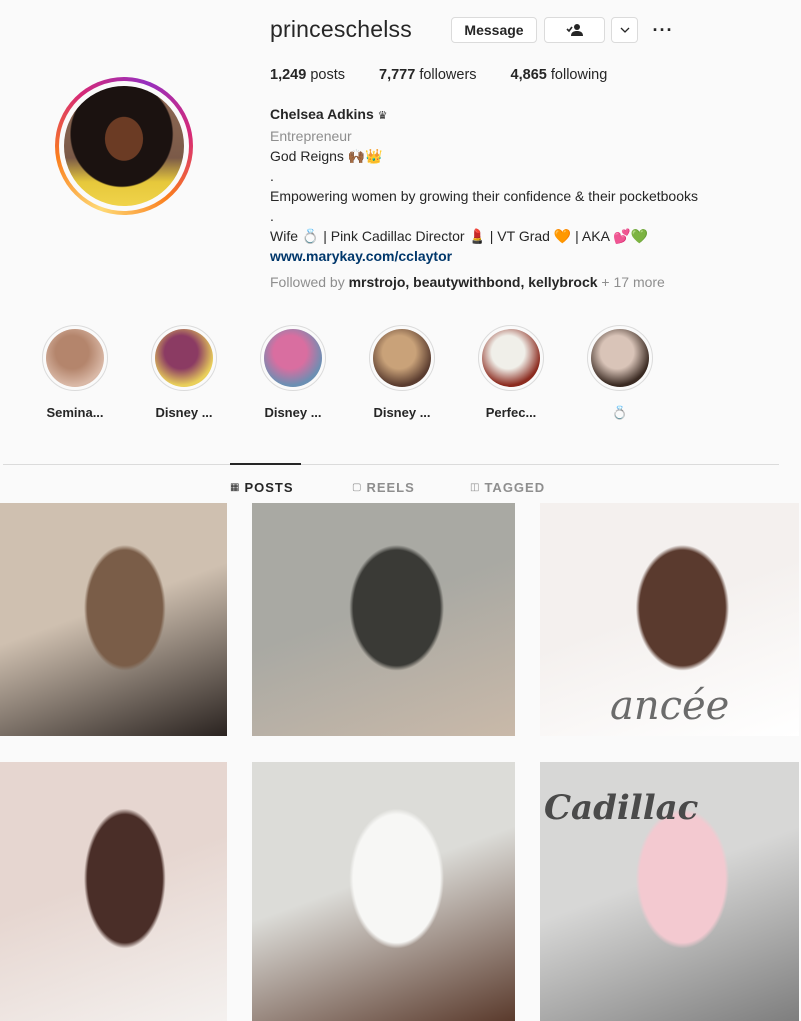 This screenshot has height=1021, width=801. I want to click on crown-icon: ♛, so click(382, 116).